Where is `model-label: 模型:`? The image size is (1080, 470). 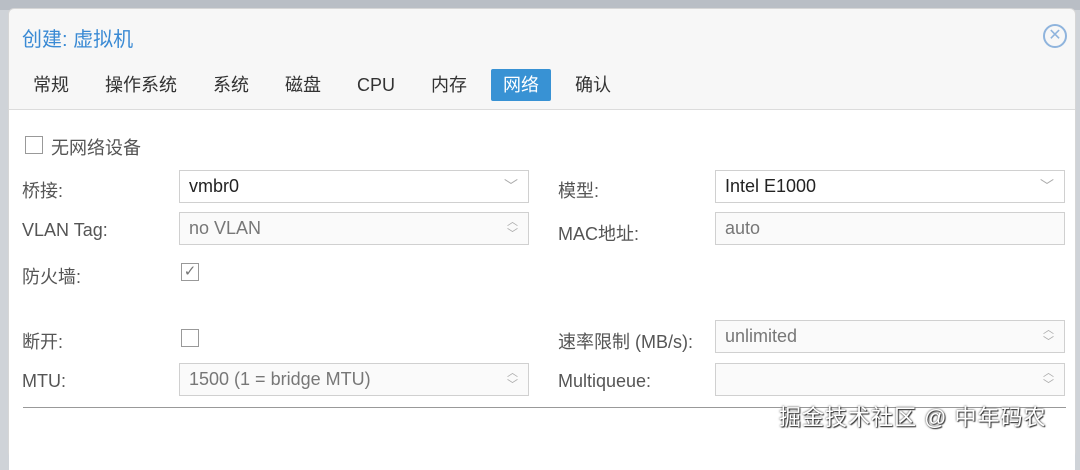
model-label: 模型: is located at coordinates (579, 191).